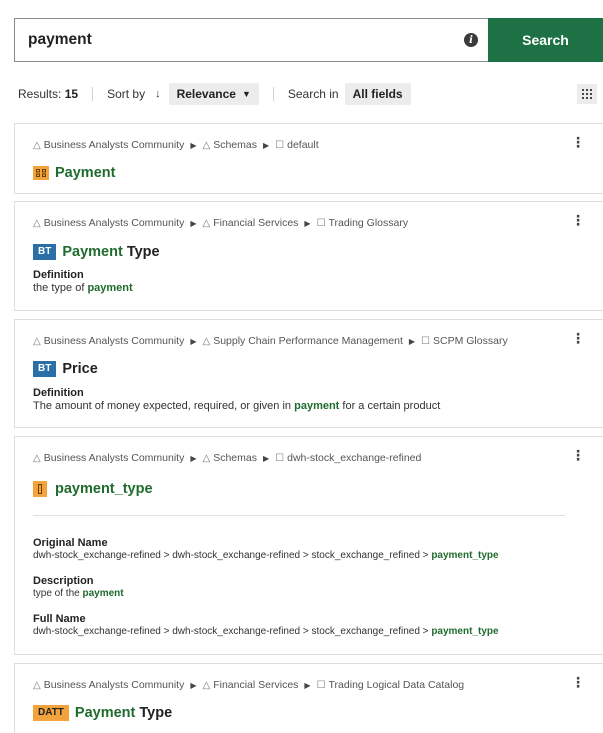 The width and height of the screenshot is (603, 733). Describe the element at coordinates (102, 713) in the screenshot. I see `result-title: DATT Payment Type` at that location.